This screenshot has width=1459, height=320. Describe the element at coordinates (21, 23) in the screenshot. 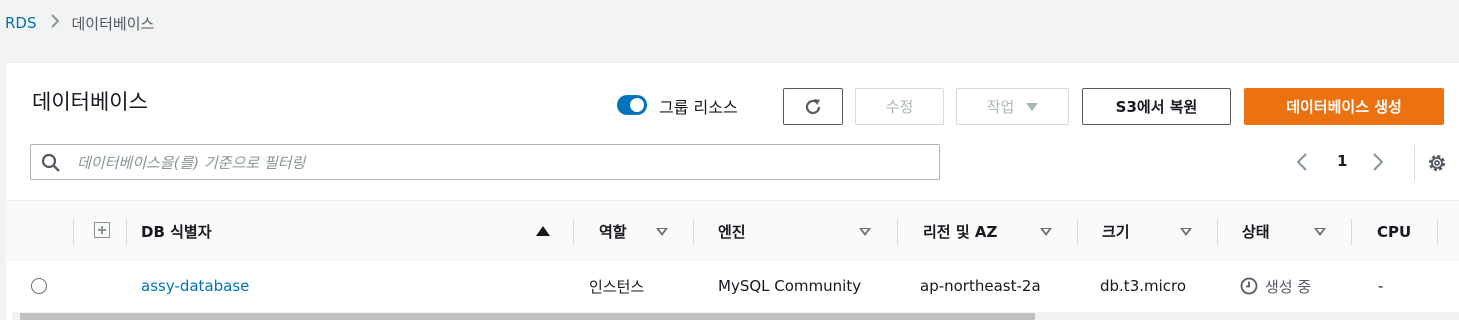

I see `breadcrumb-rds-link: RDS` at that location.